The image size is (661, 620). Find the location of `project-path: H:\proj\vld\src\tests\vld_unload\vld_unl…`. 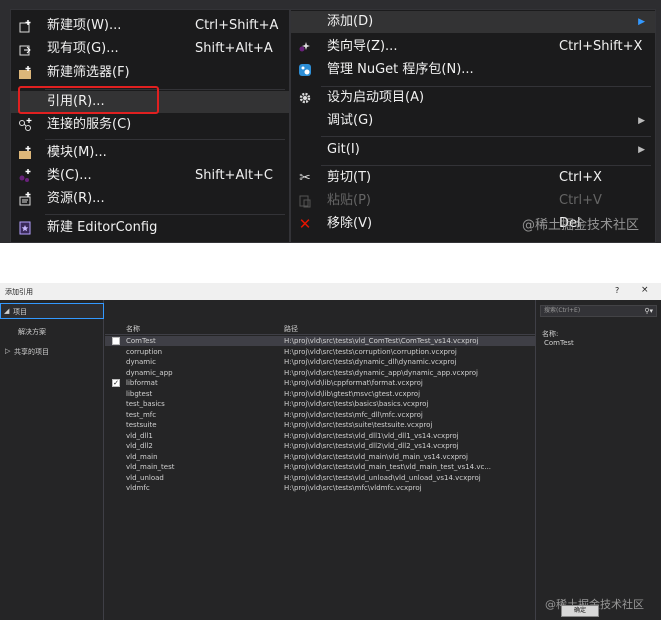

project-path: H:\proj\vld\src\tests\vld_unload\vld_unl… is located at coordinates (382, 477).